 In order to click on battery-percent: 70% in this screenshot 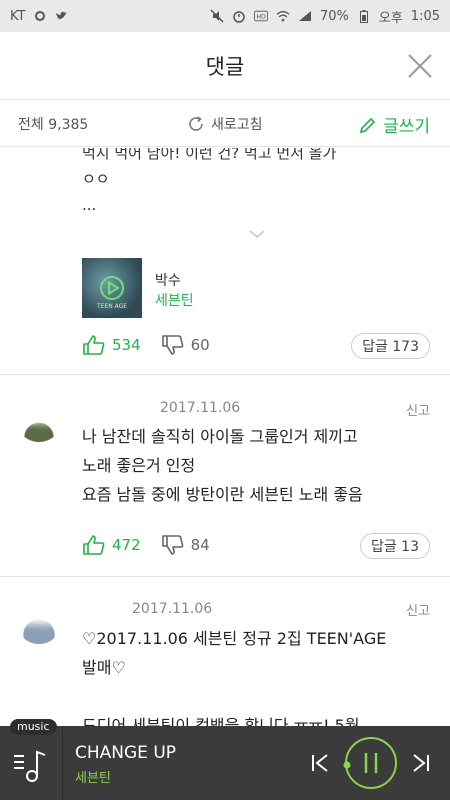, I will do `click(334, 16)`.